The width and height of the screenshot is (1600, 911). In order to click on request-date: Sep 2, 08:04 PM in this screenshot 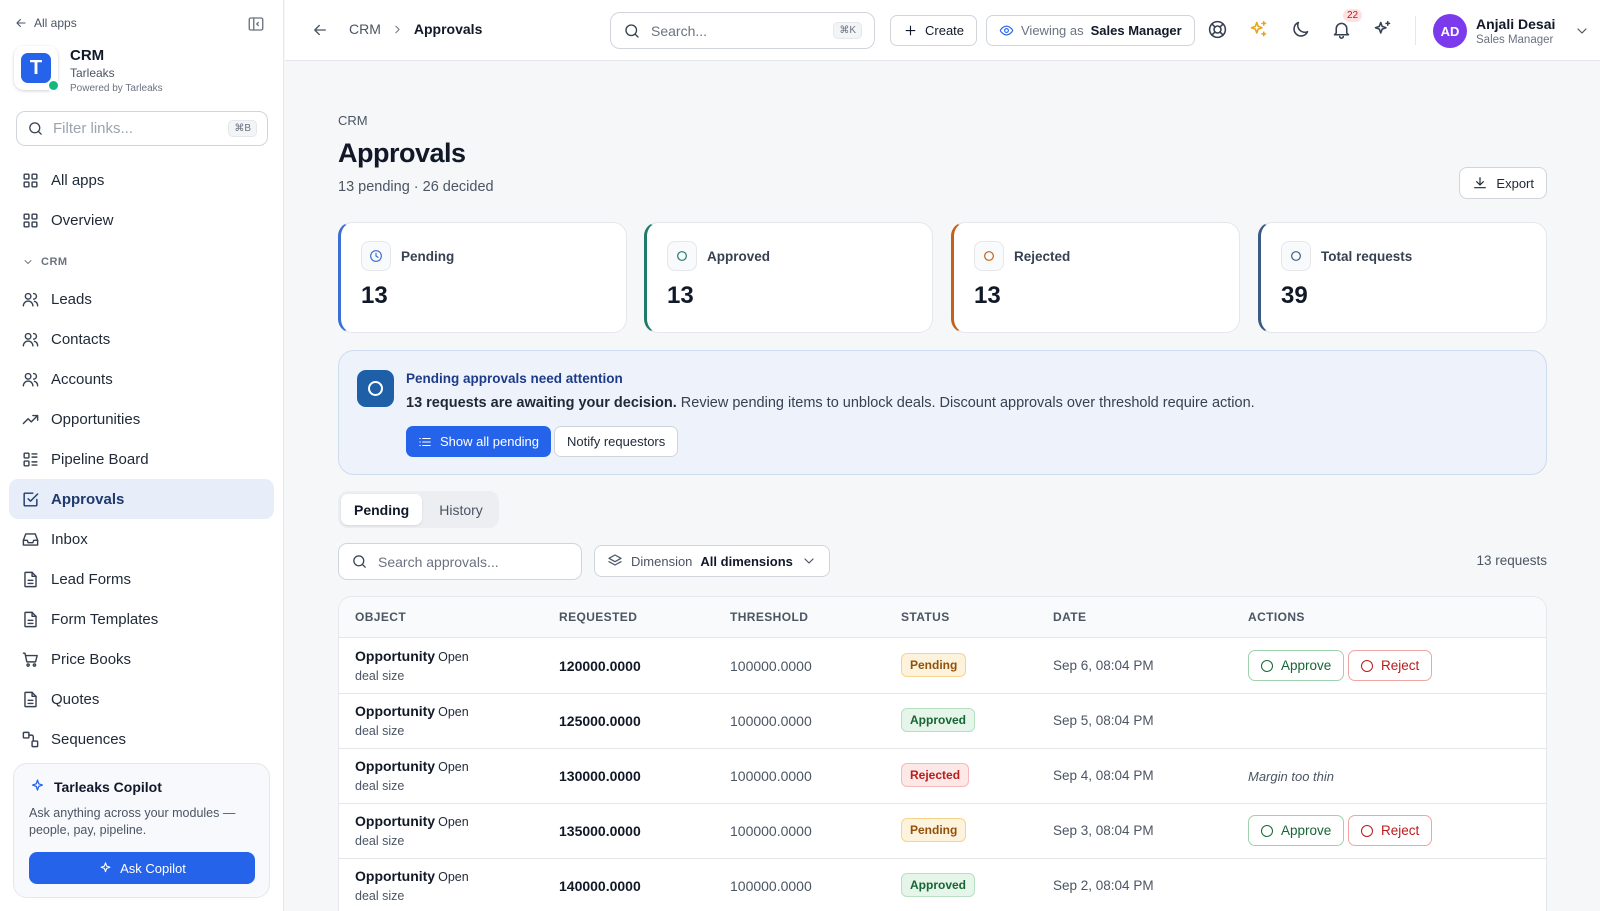, I will do `click(1103, 885)`.